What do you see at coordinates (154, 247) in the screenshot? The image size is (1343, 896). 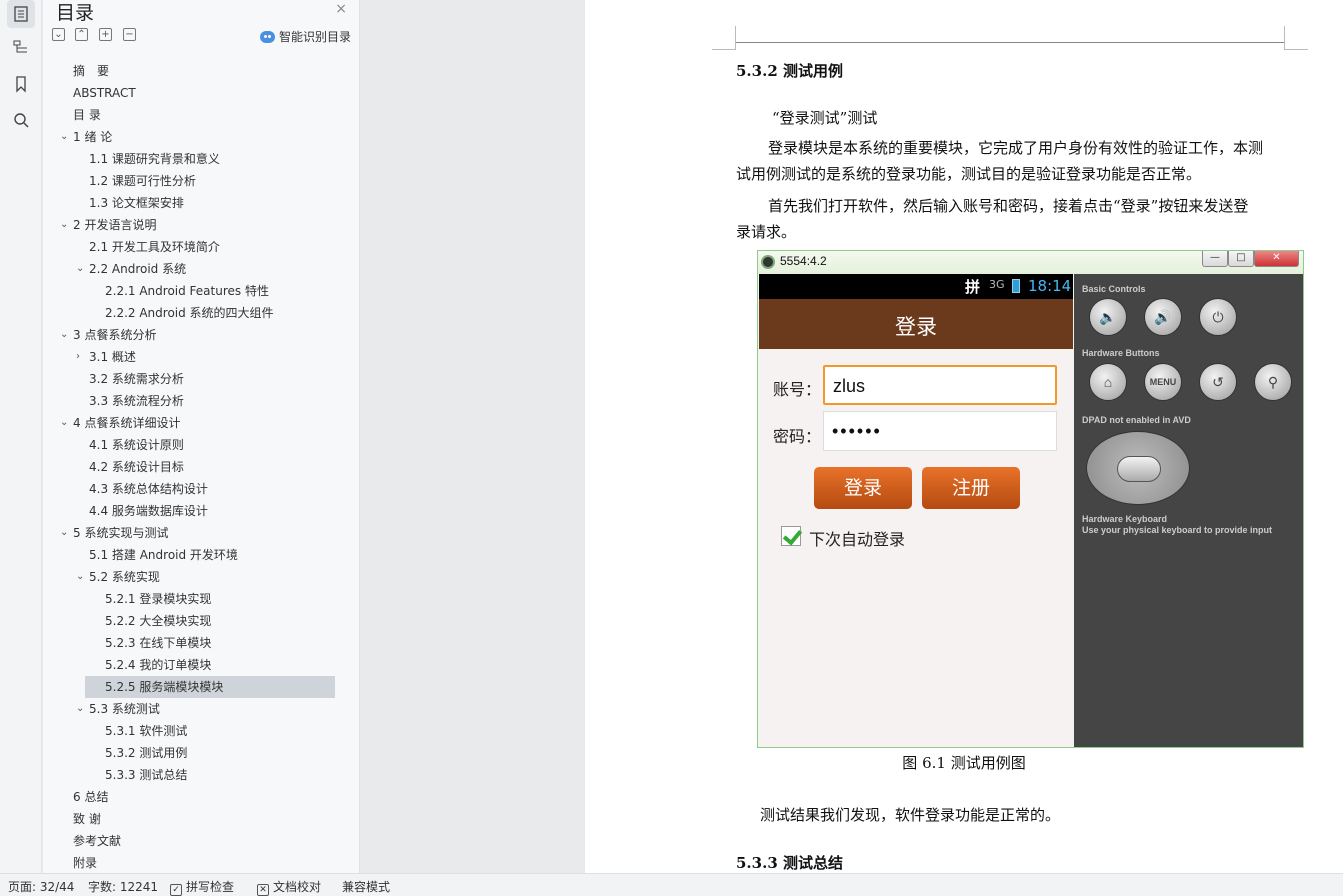 I see `toc-item-label: 2.1 开发工具及环境简介` at bounding box center [154, 247].